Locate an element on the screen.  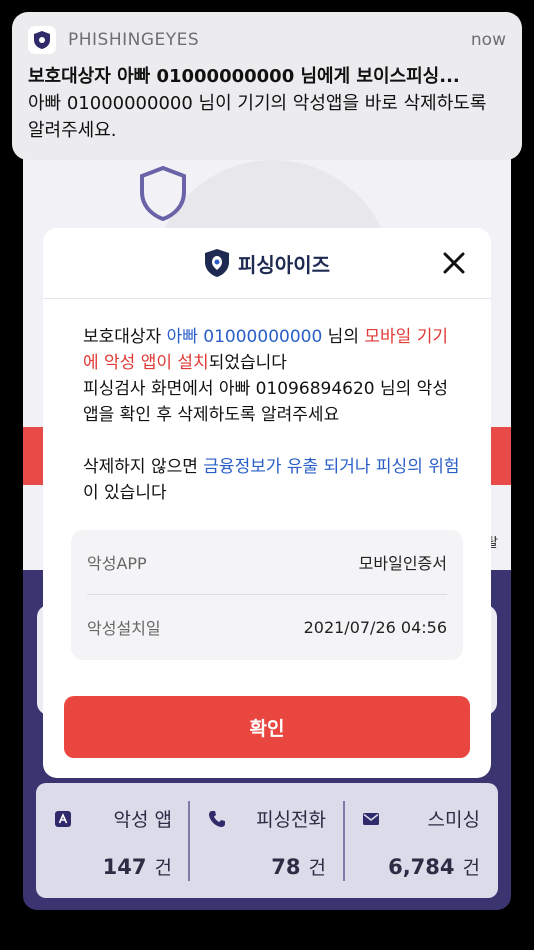
stat-count-value: 147 is located at coordinates (124, 867).